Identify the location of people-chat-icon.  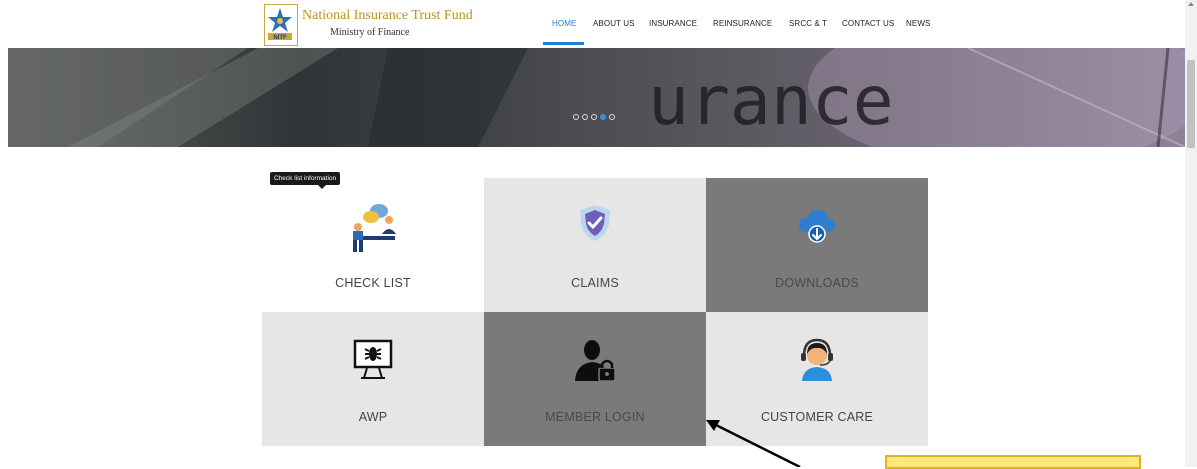
(373, 230).